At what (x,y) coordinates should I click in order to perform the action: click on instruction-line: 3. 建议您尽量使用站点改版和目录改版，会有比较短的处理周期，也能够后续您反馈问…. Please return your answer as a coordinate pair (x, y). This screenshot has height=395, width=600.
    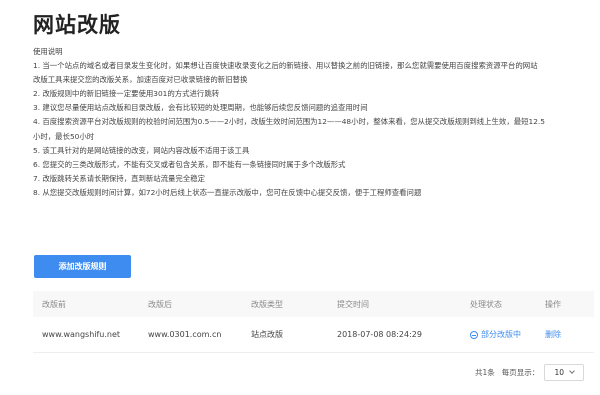
    Looking at the image, I should click on (200, 108).